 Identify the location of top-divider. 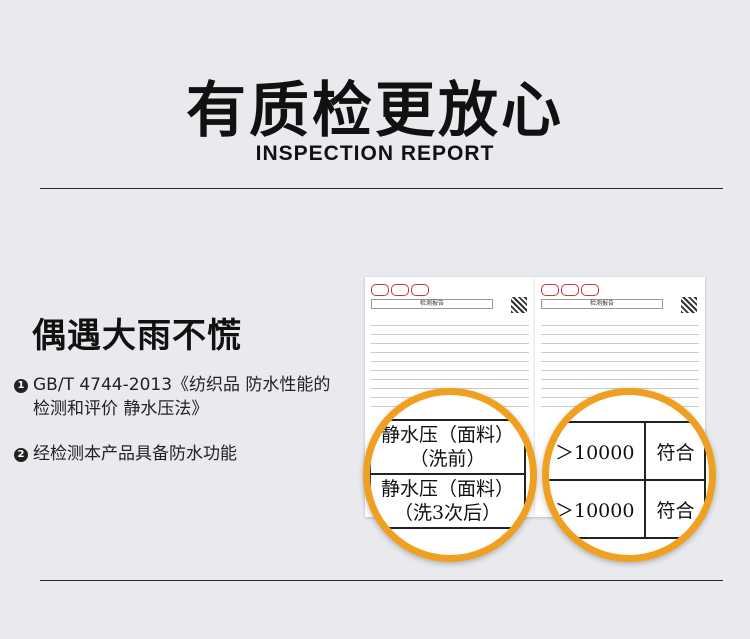
(381, 188).